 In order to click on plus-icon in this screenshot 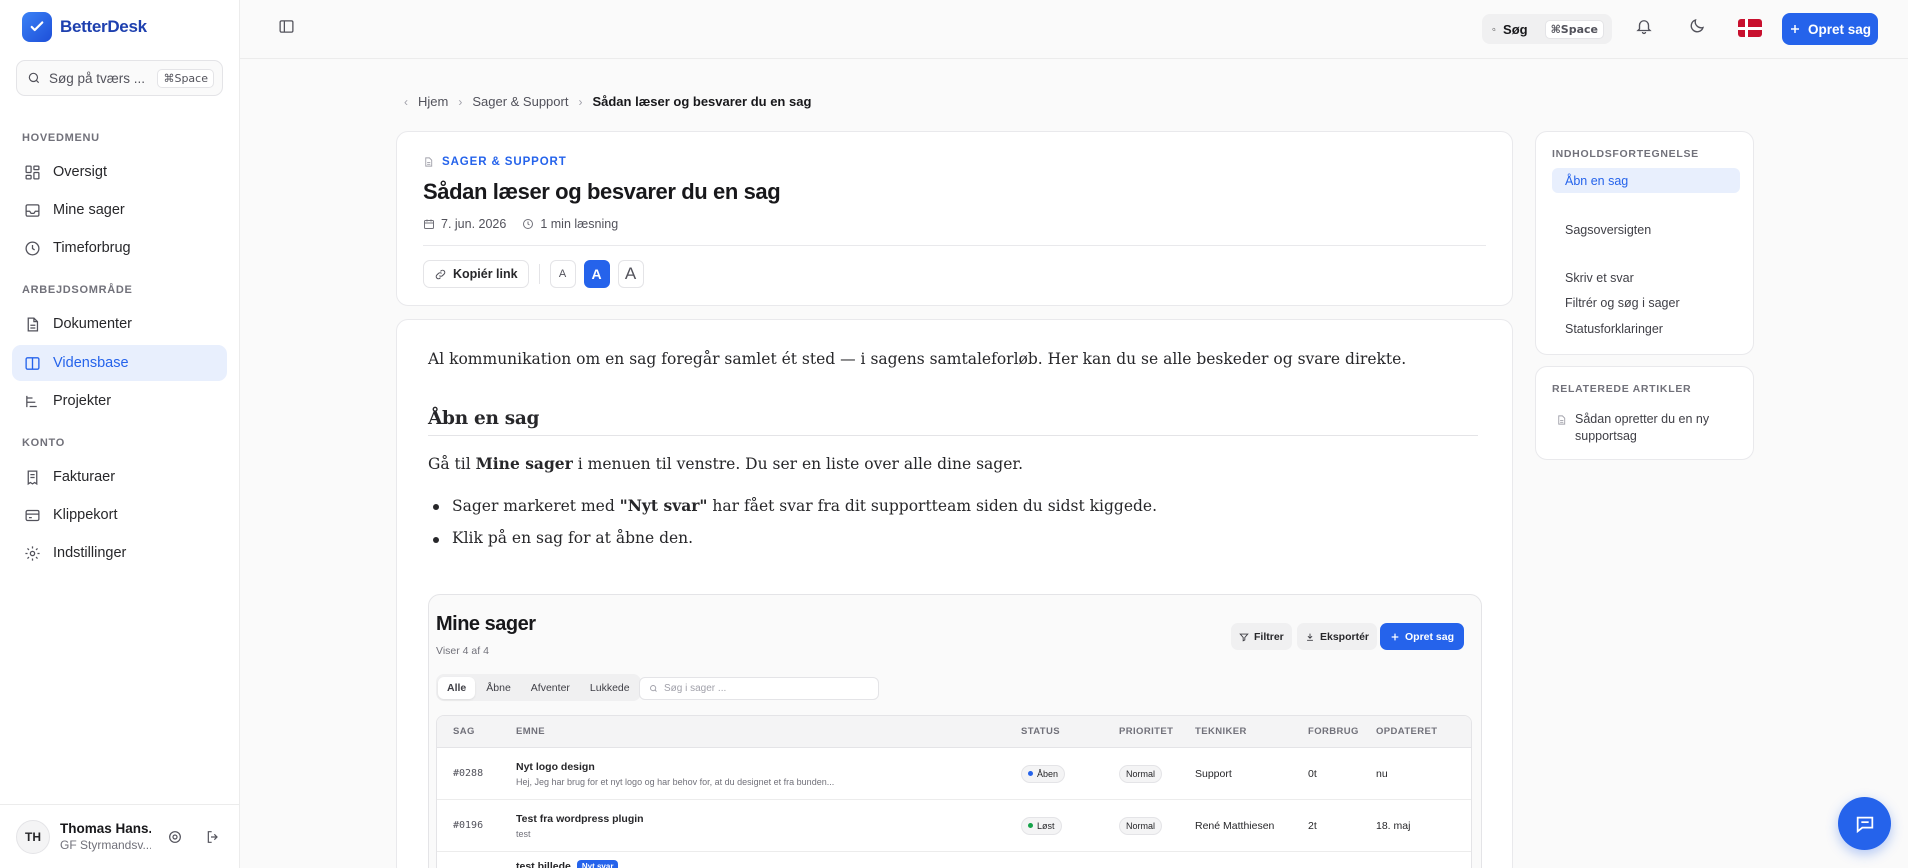, I will do `click(1794, 29)`.